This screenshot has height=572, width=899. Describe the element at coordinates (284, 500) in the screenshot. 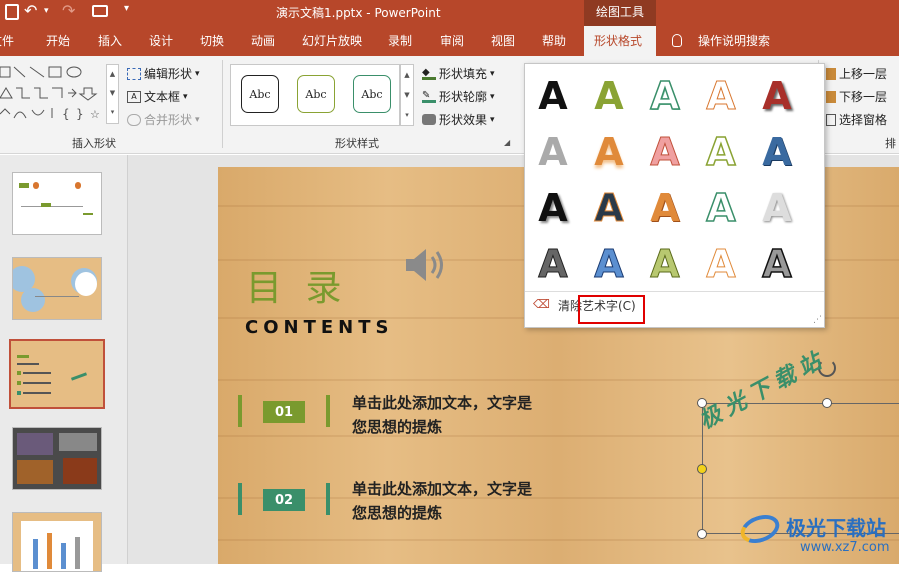

I see `item-number-badge: 02` at that location.